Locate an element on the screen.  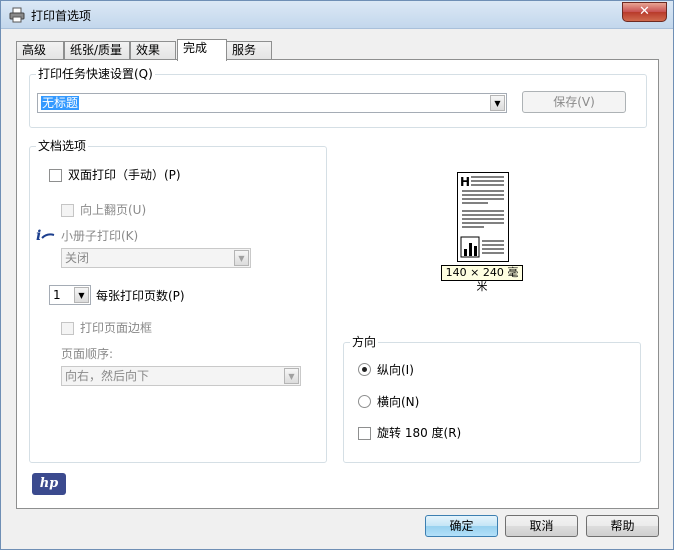
rotate-180-checkbox: 旋转 180 度(R) is located at coordinates (409, 433).